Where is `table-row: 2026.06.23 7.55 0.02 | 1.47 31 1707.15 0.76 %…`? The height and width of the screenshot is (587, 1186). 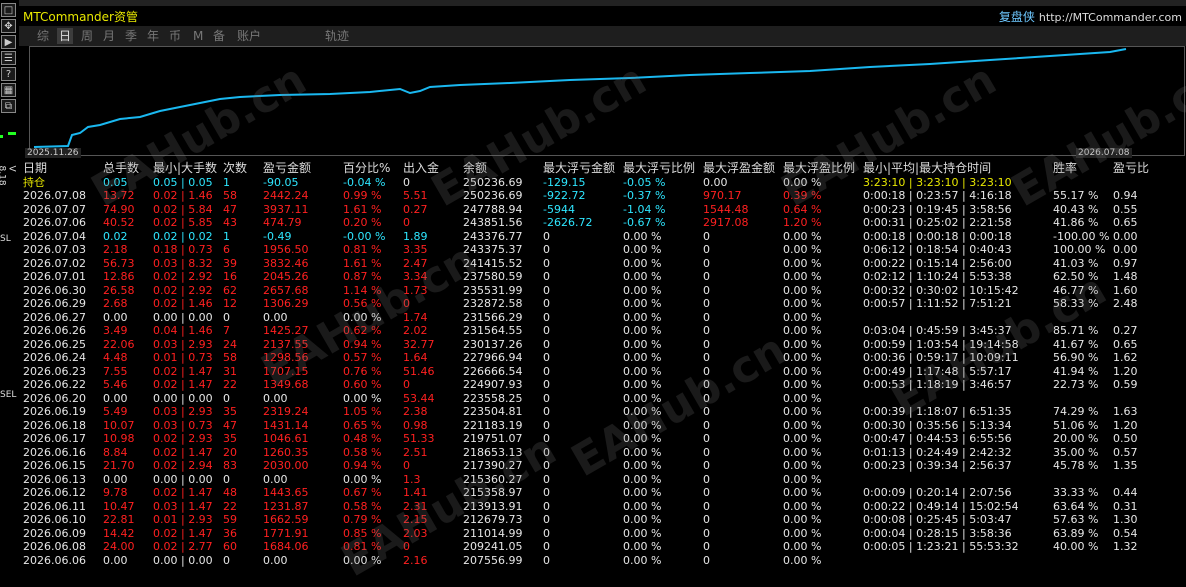 table-row: 2026.06.23 7.55 0.02 | 1.47 31 1707.15 0.76 %… is located at coordinates (604, 372).